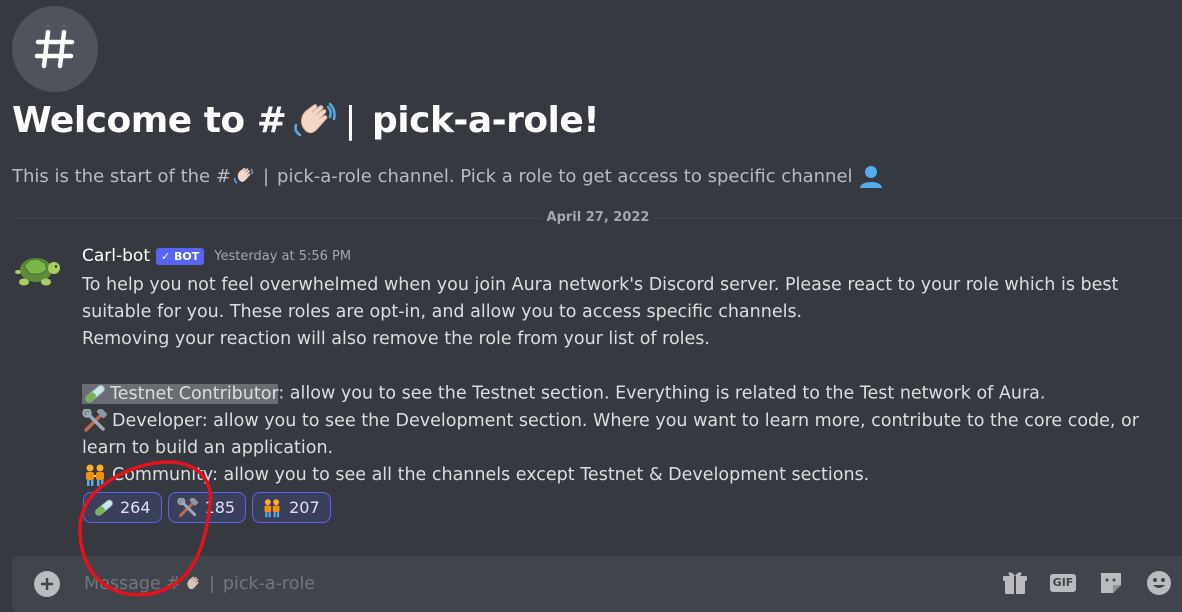 This screenshot has width=1182, height=612. Describe the element at coordinates (132, 584) in the screenshot. I see `placeholder-start: Message #` at that location.